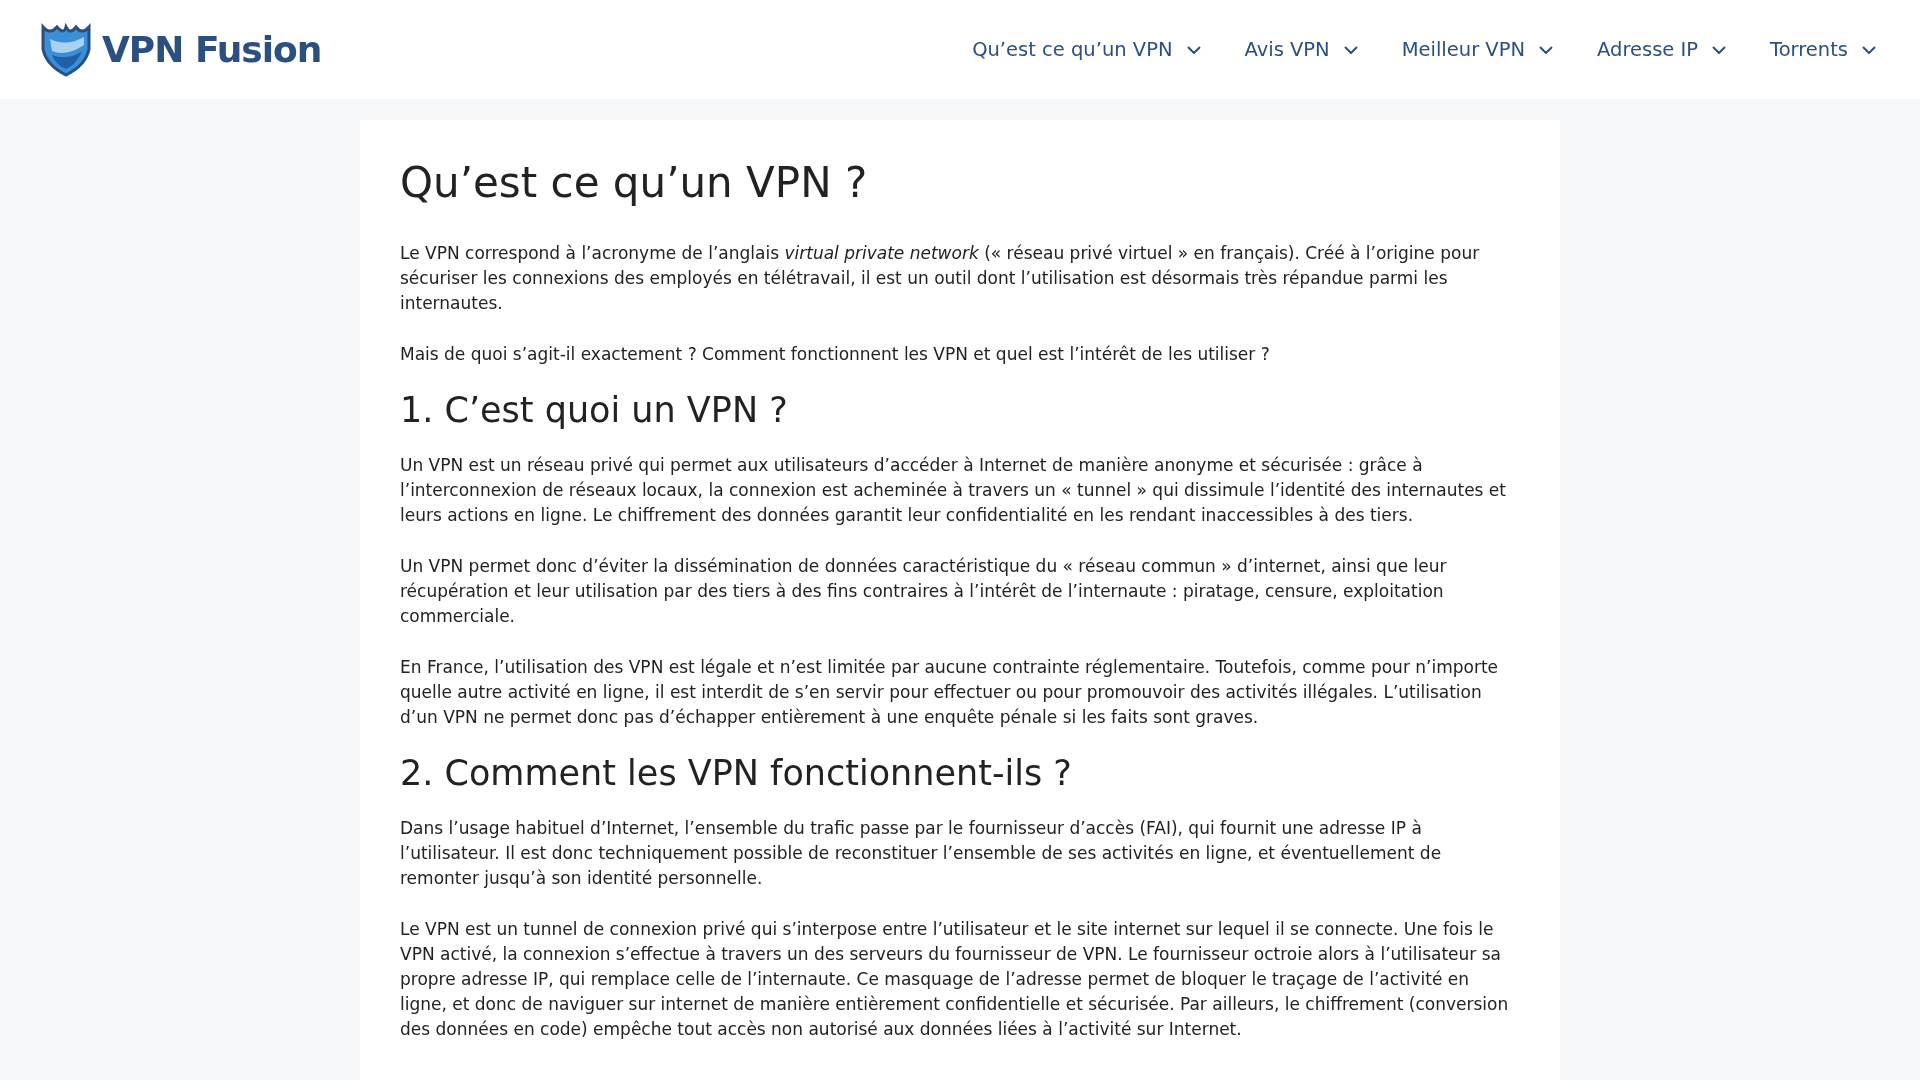 Image resolution: width=1920 pixels, height=1080 pixels. I want to click on paragraph: Dans l’usage habituel d’Internet, l’ensemble du trafic passe par le fournisseur d’accès (FAI), qui fournit une adresse IP à l’utilisateur. Il est donc techniquement possible de reconstituer l’ensemble de ses activités en ligne, et éventuellement de remonter jusqu’à son identité personnelle., so click(921, 854).